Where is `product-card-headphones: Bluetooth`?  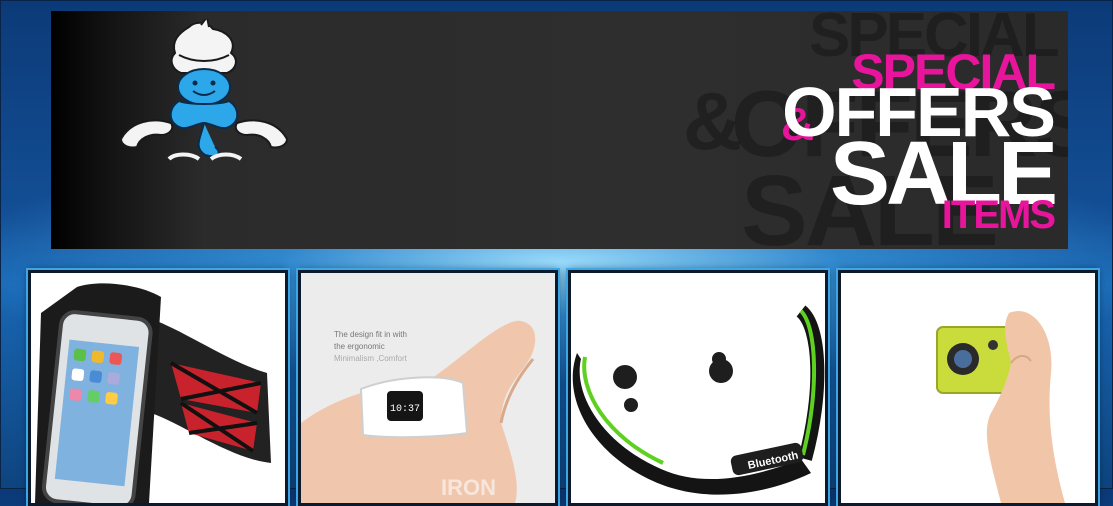 product-card-headphones: Bluetooth is located at coordinates (698, 388).